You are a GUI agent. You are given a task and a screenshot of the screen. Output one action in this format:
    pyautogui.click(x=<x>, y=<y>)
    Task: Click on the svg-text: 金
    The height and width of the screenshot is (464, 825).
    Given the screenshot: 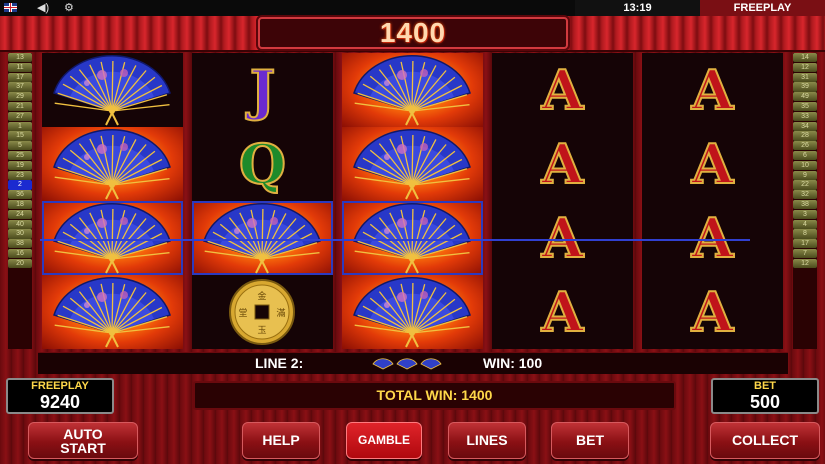 What is the action you would take?
    pyautogui.click(x=261, y=296)
    